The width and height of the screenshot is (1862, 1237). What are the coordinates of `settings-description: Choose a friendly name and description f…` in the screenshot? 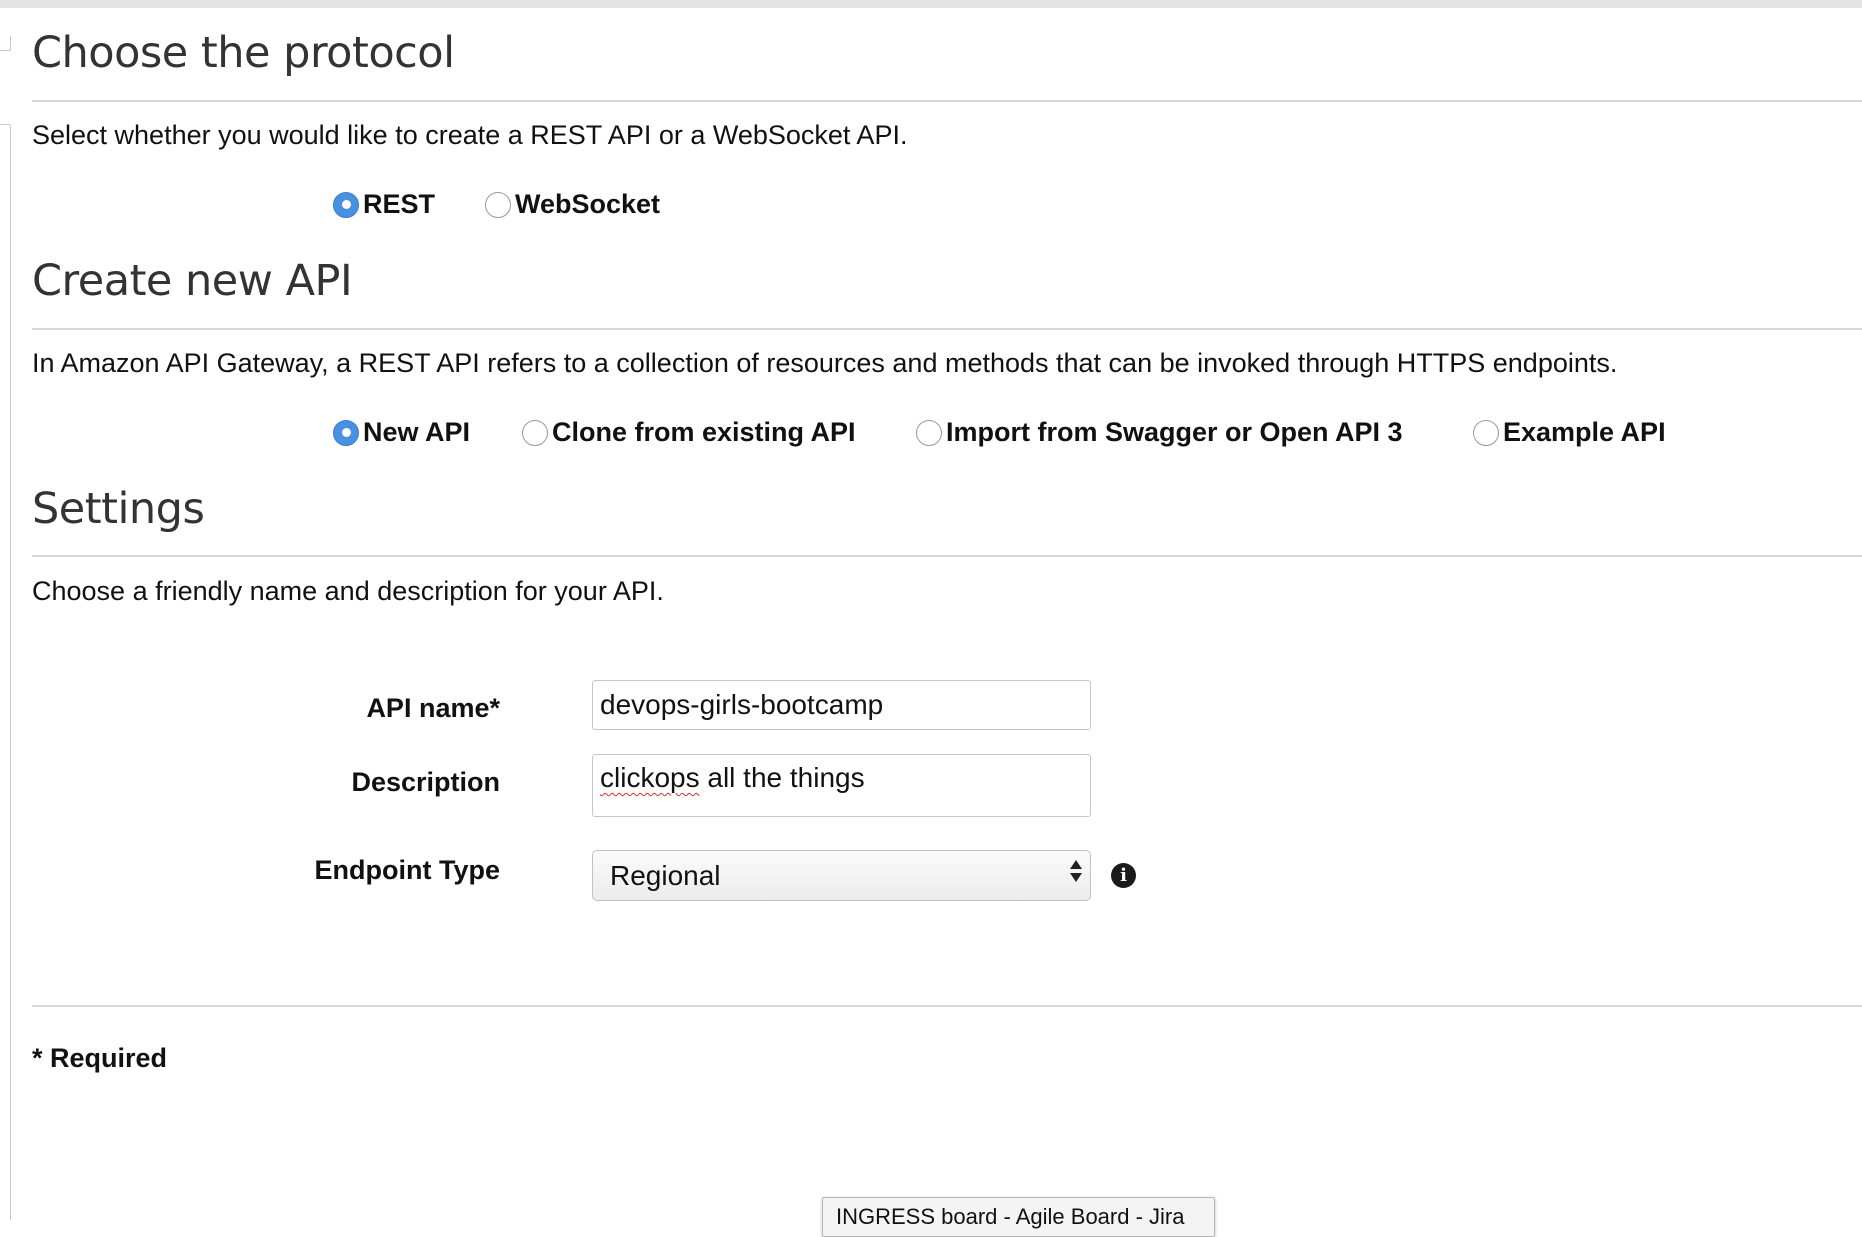 It's located at (348, 591).